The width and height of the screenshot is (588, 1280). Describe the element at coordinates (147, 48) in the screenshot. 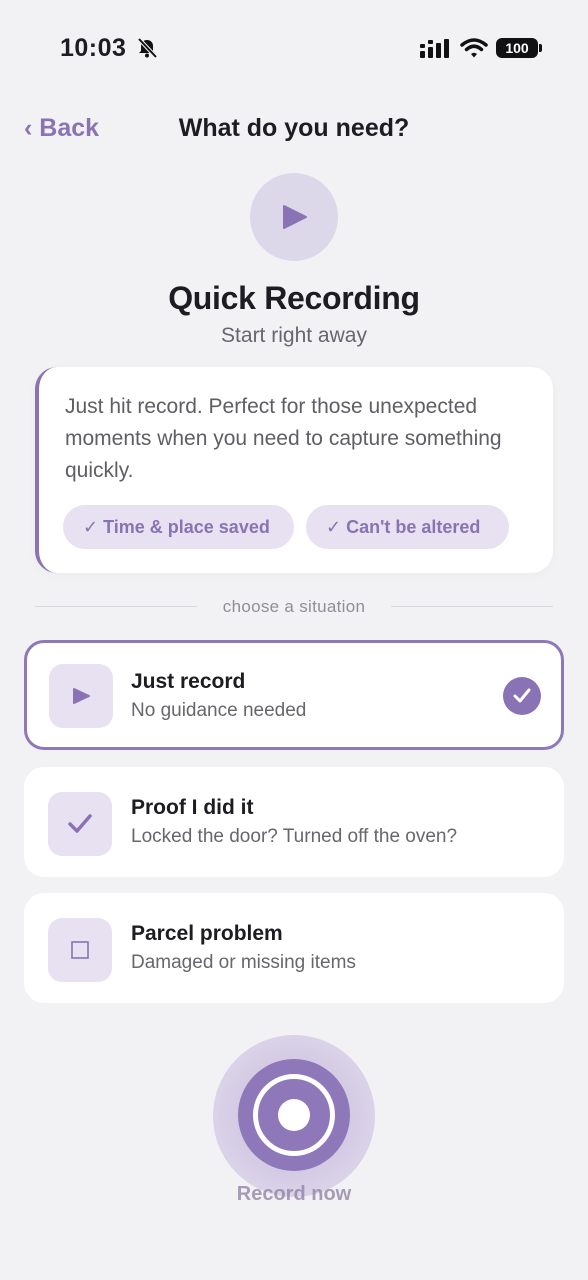

I see `bell-muted-icon` at that location.